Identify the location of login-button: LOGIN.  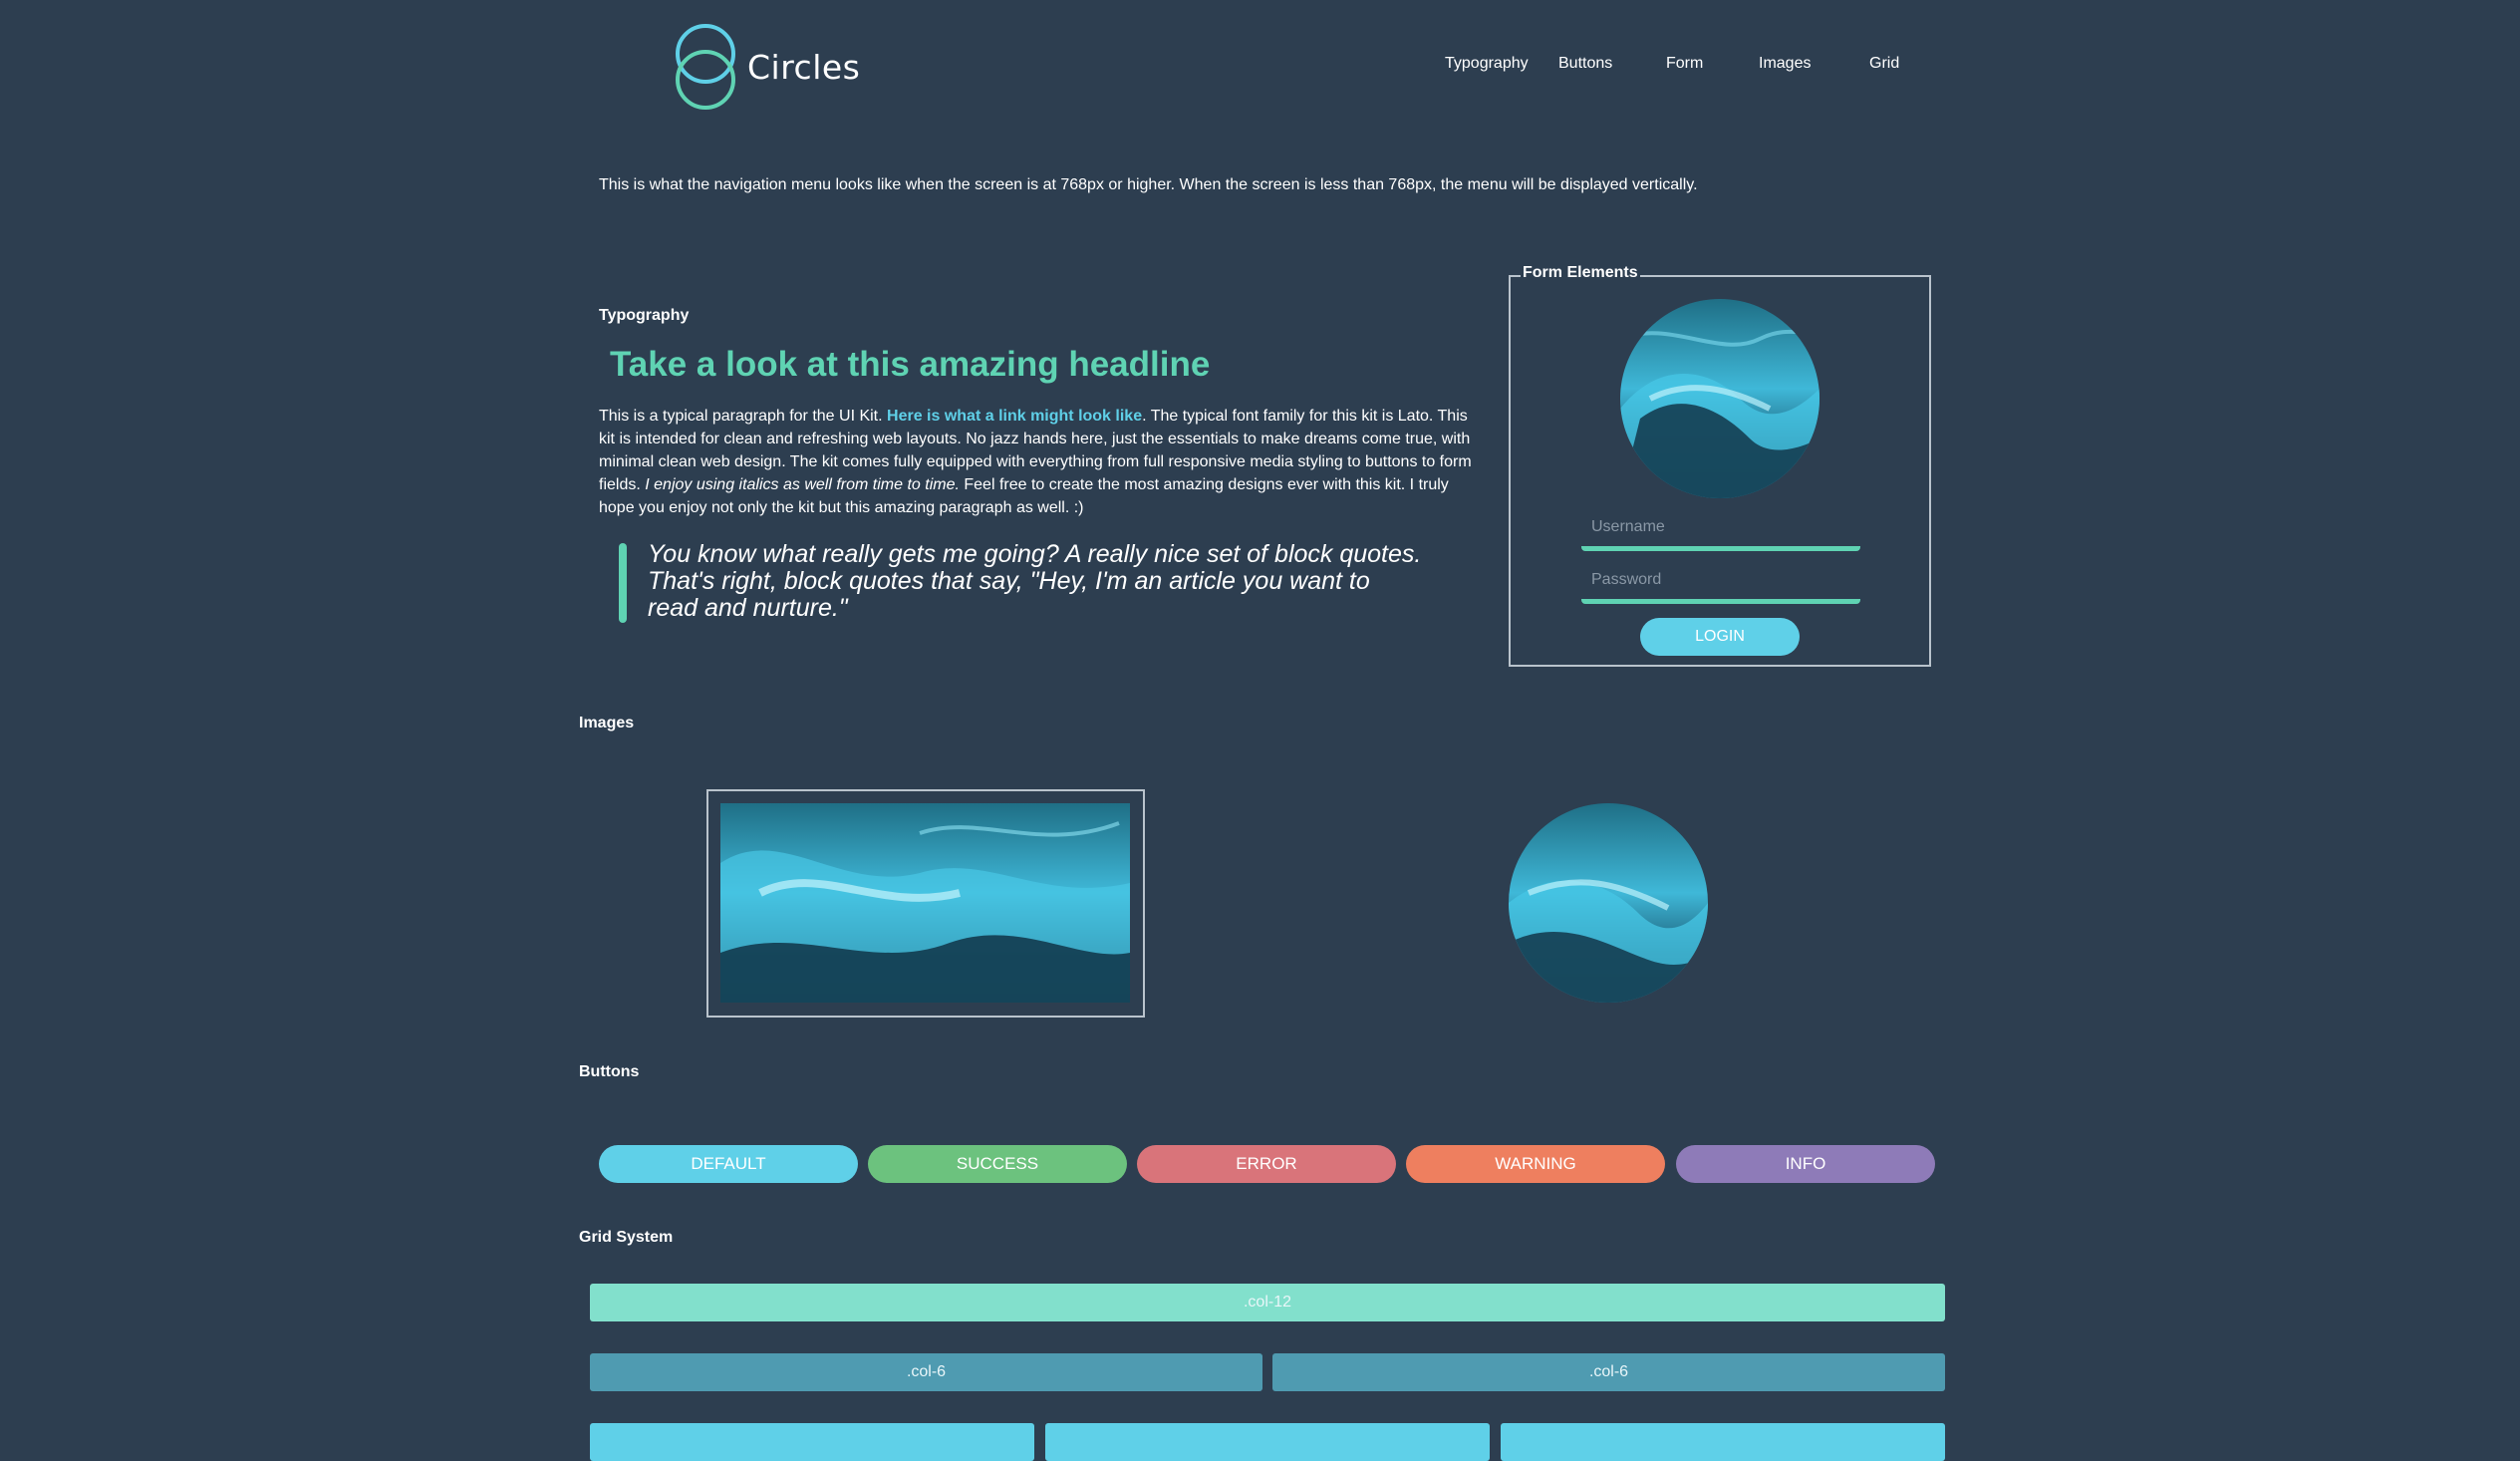
(1720, 637).